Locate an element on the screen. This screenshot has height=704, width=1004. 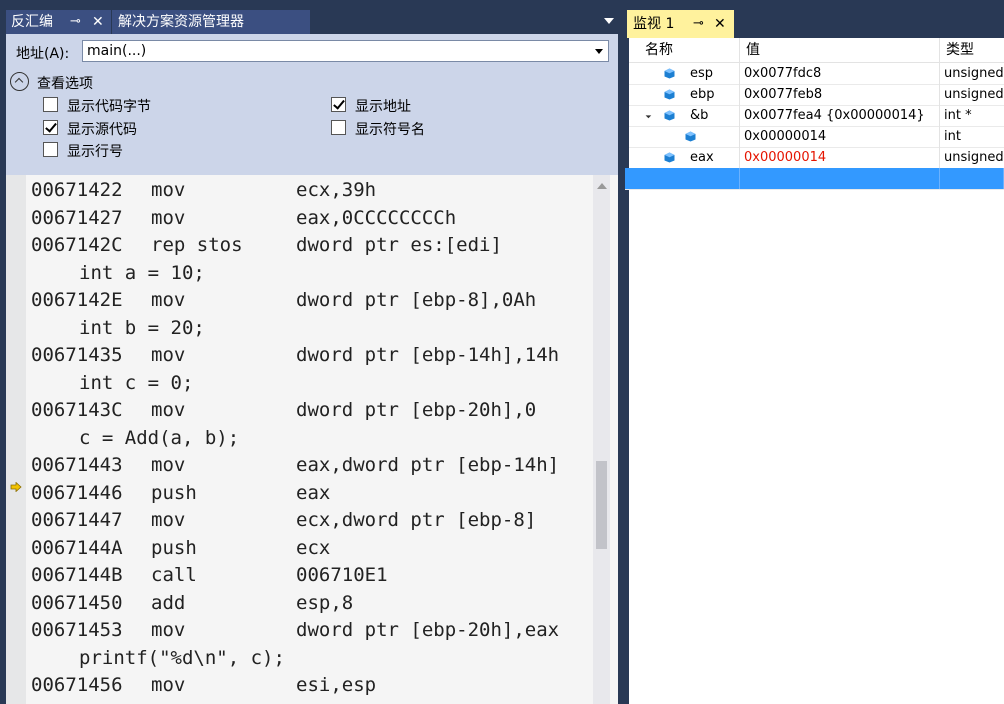
address-combobox: main(...) is located at coordinates (345, 51).